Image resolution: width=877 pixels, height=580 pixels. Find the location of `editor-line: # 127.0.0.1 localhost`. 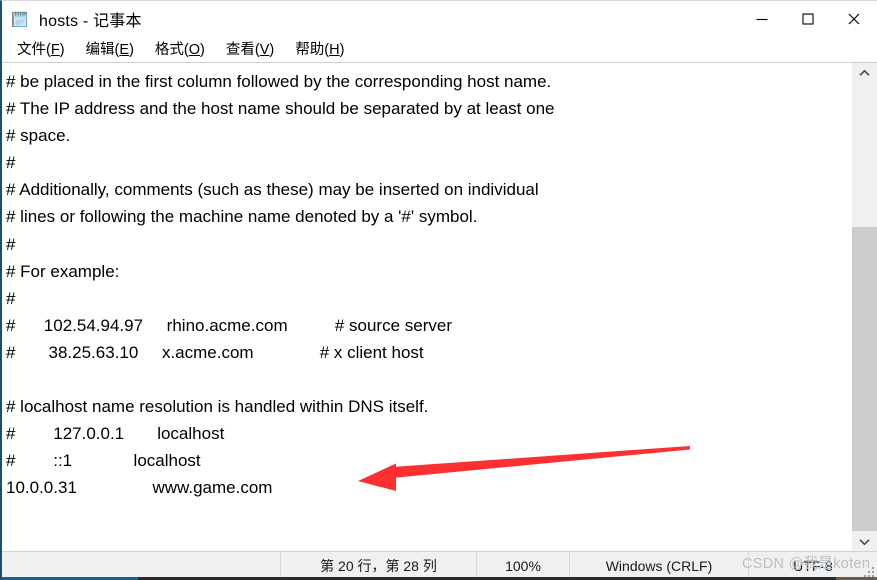

editor-line: # 127.0.0.1 localhost is located at coordinates (115, 434).